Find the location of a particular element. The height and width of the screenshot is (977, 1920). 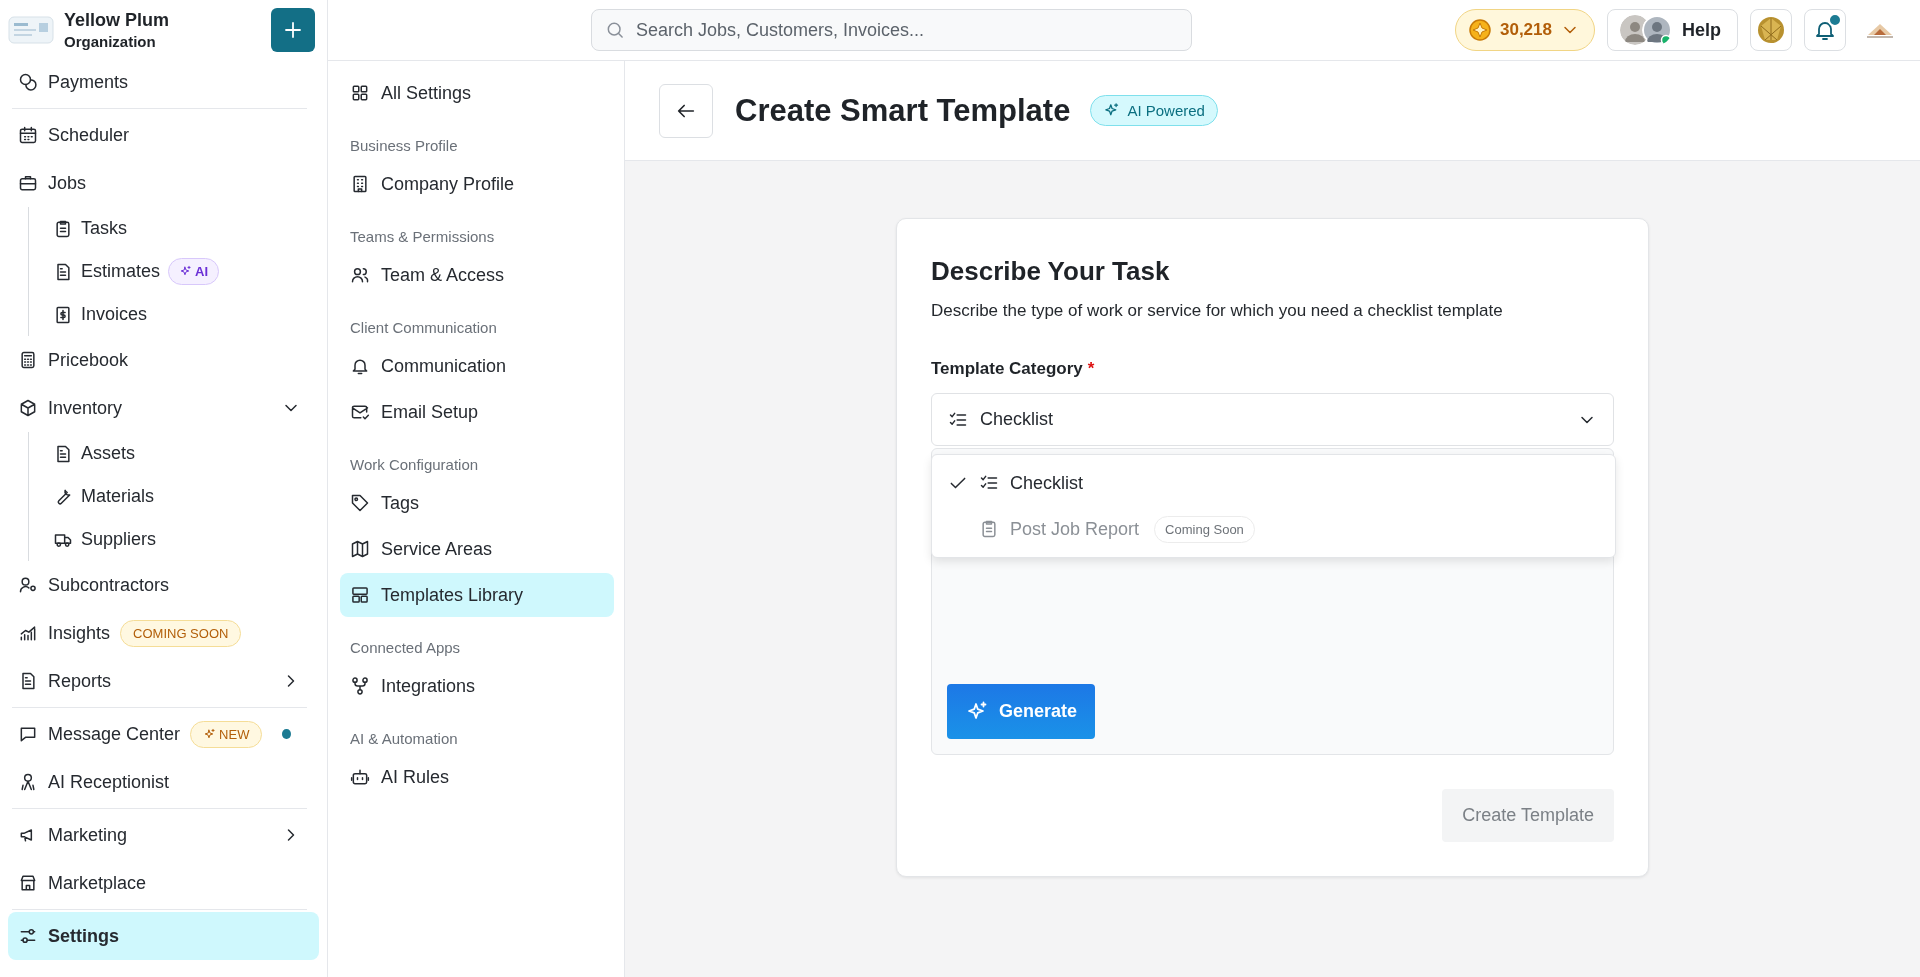

section-heading: Client Communication is located at coordinates (423, 328).